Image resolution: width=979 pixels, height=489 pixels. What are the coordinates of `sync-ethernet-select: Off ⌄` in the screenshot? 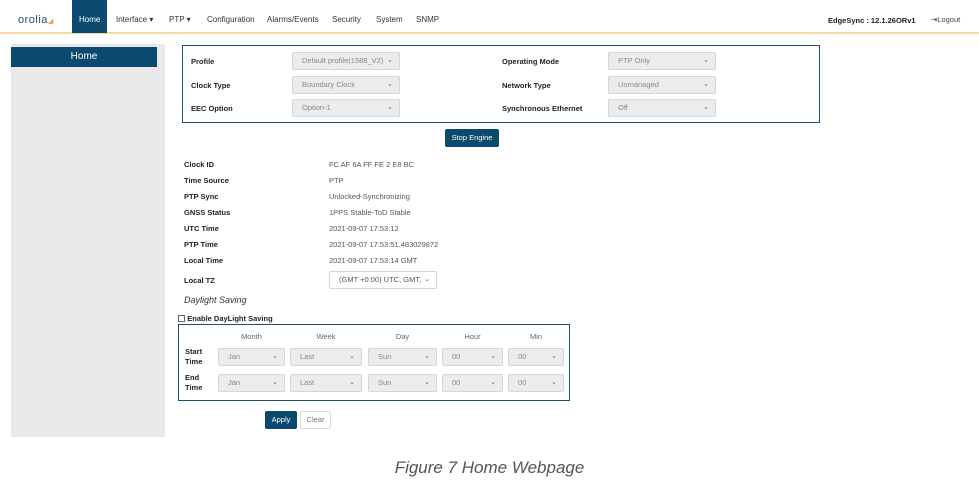 It's located at (662, 108).